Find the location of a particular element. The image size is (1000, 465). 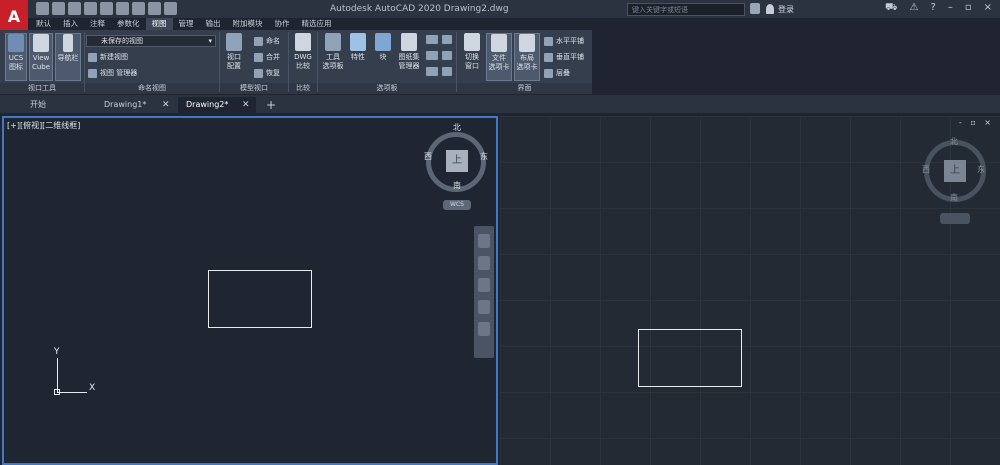

orbit-icon is located at coordinates (484, 307).